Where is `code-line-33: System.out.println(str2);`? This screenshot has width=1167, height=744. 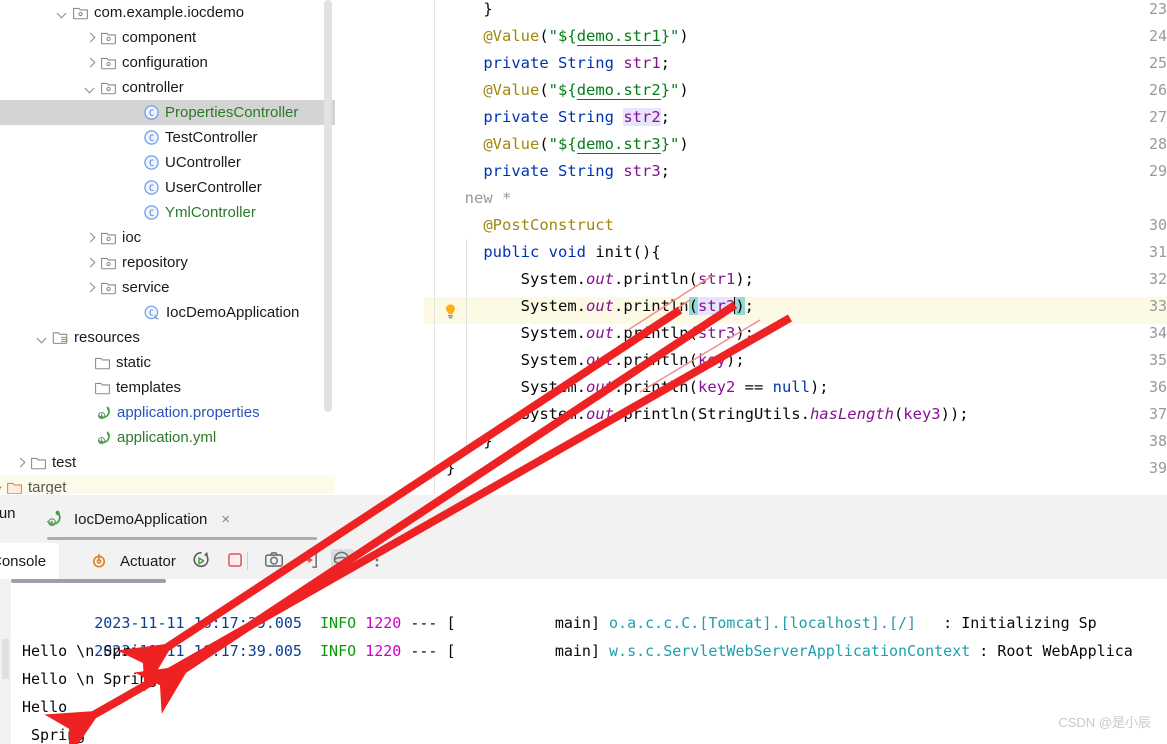
code-line-33: System.out.println(str2); is located at coordinates (600, 306).